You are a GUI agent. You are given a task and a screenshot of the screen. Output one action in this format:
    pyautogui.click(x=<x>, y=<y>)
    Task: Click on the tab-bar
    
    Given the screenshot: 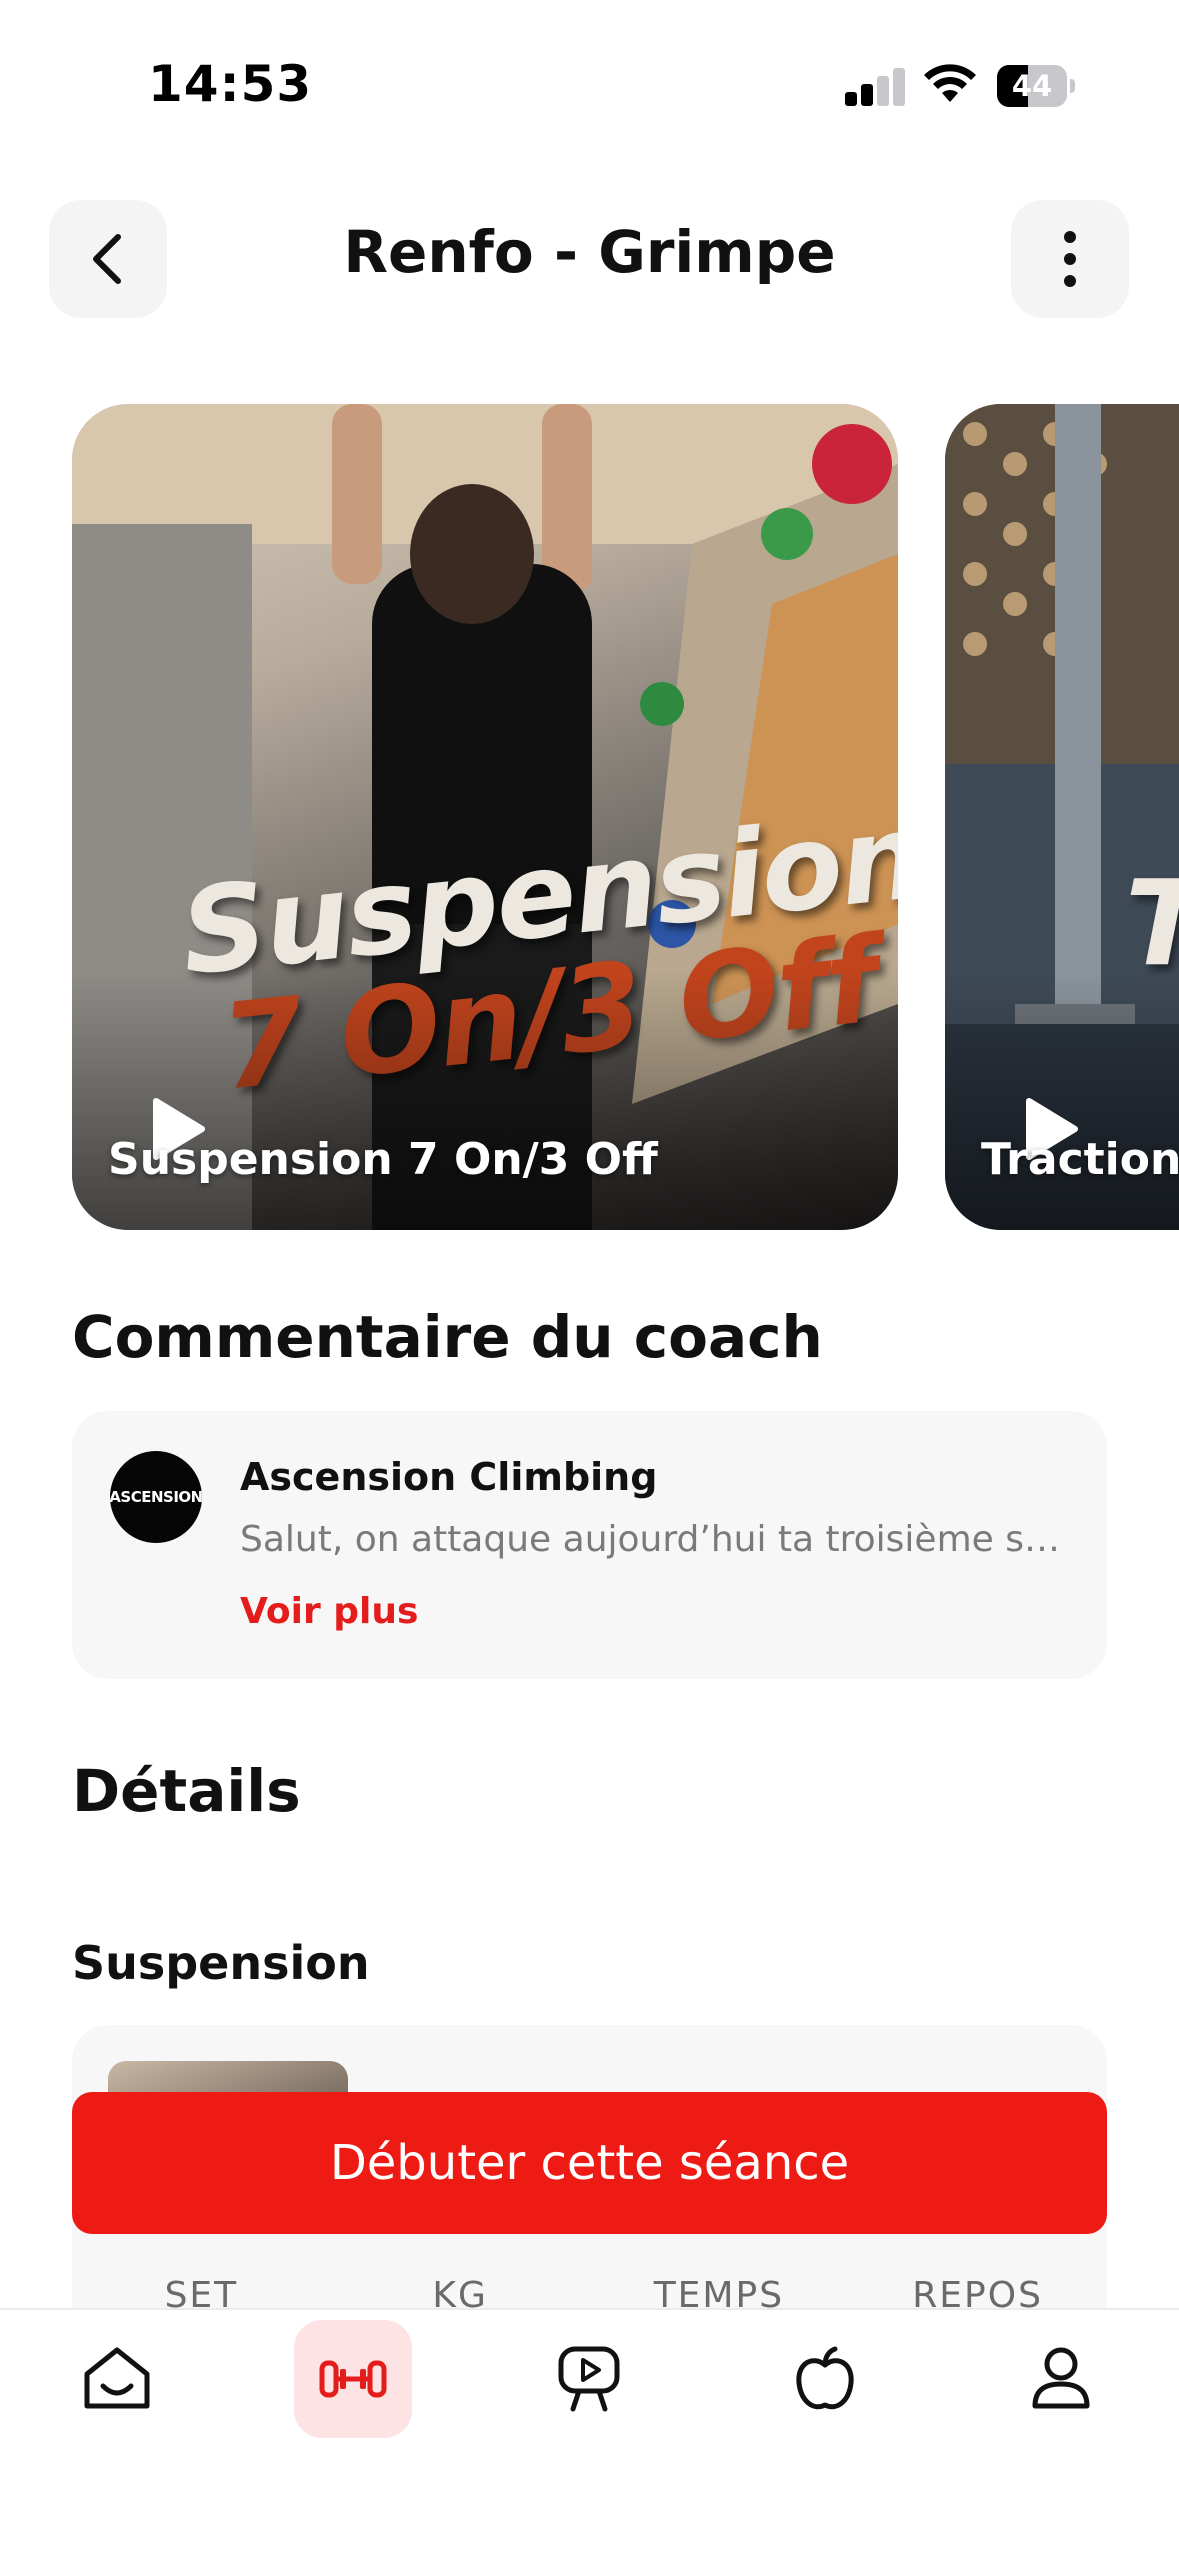 What is the action you would take?
    pyautogui.click(x=589, y=2432)
    